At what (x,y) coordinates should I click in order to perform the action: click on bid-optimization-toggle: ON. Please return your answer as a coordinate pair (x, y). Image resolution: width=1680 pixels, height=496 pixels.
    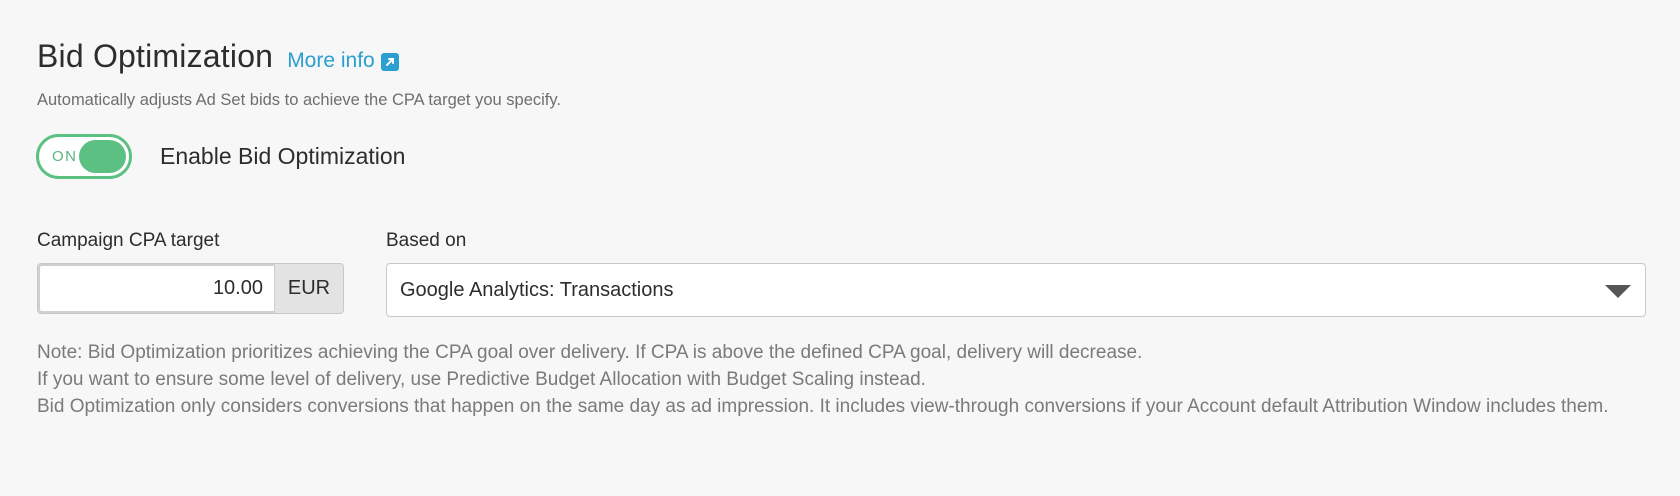
    Looking at the image, I should click on (84, 156).